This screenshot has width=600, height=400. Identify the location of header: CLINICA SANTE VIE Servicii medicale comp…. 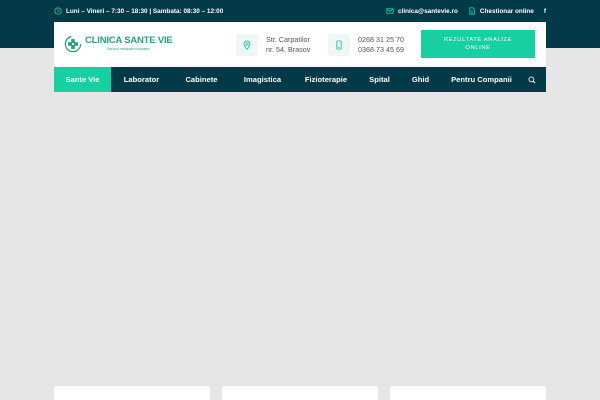
(300, 44).